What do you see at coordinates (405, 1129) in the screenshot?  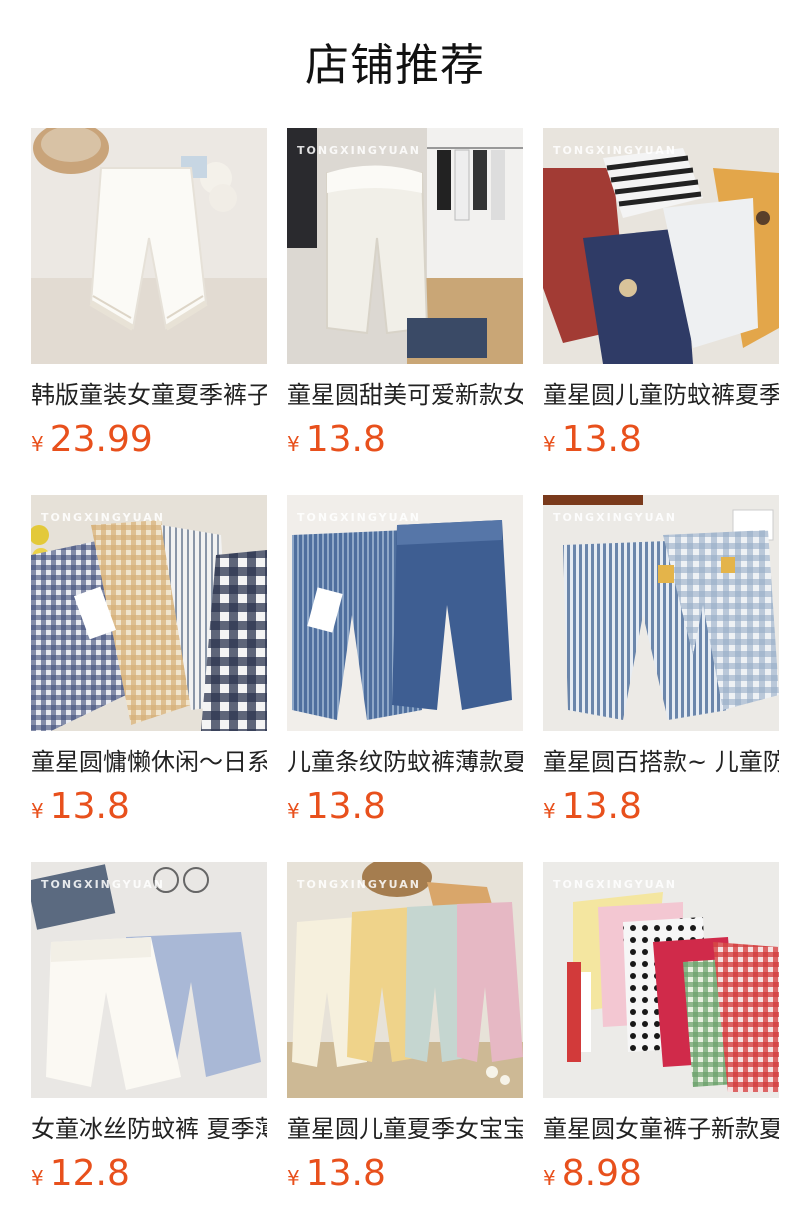 I see `product-name: 童星圆儿童夏季女宝宝` at bounding box center [405, 1129].